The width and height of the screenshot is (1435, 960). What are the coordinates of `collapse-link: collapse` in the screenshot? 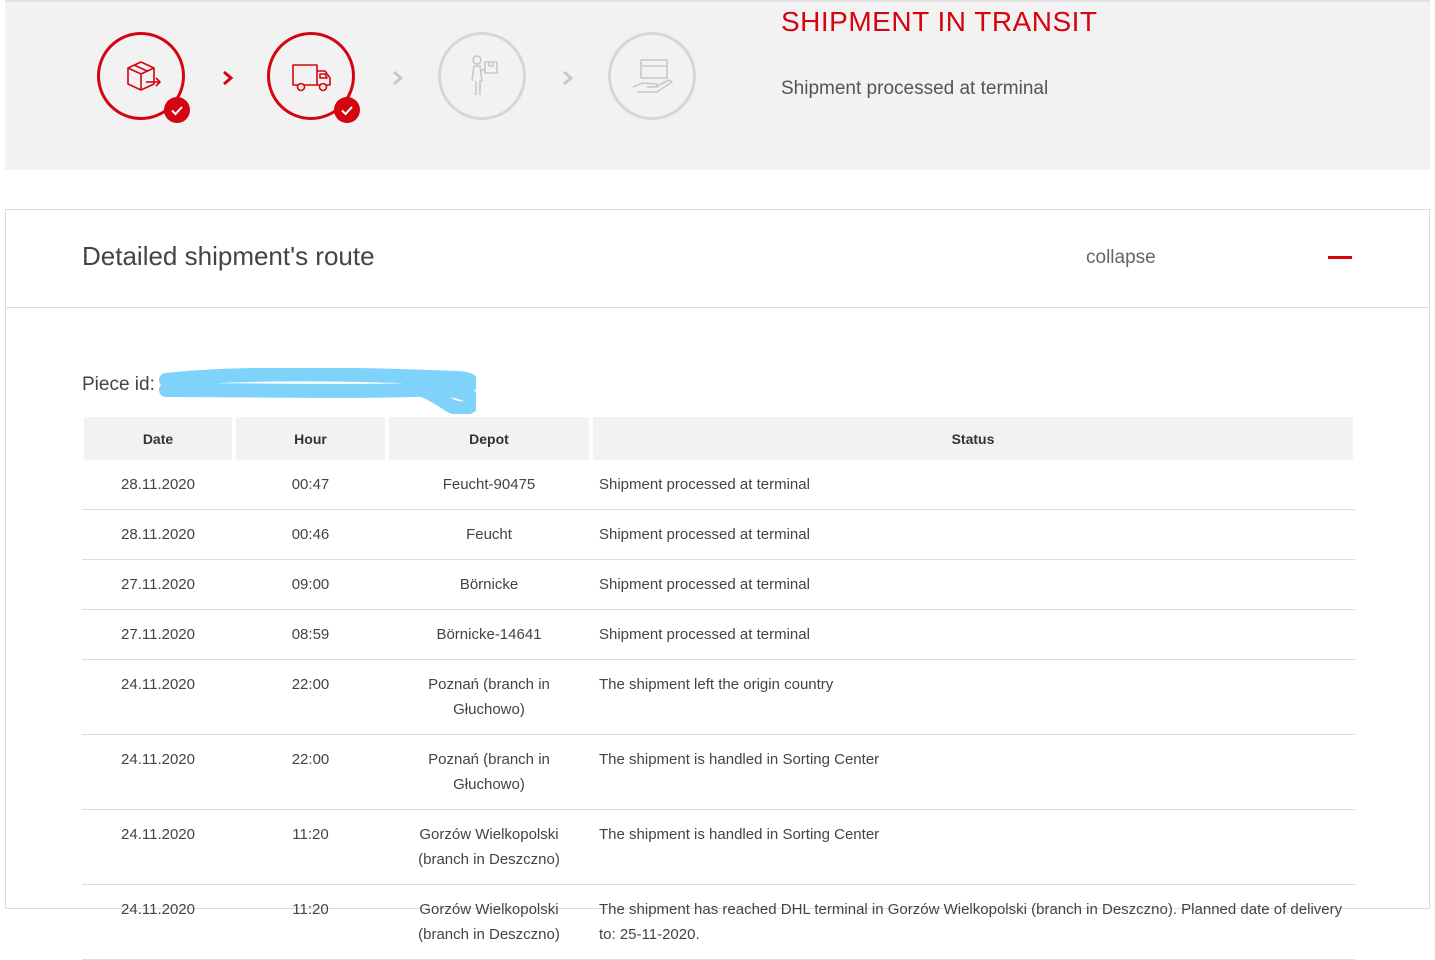 It's located at (1121, 258).